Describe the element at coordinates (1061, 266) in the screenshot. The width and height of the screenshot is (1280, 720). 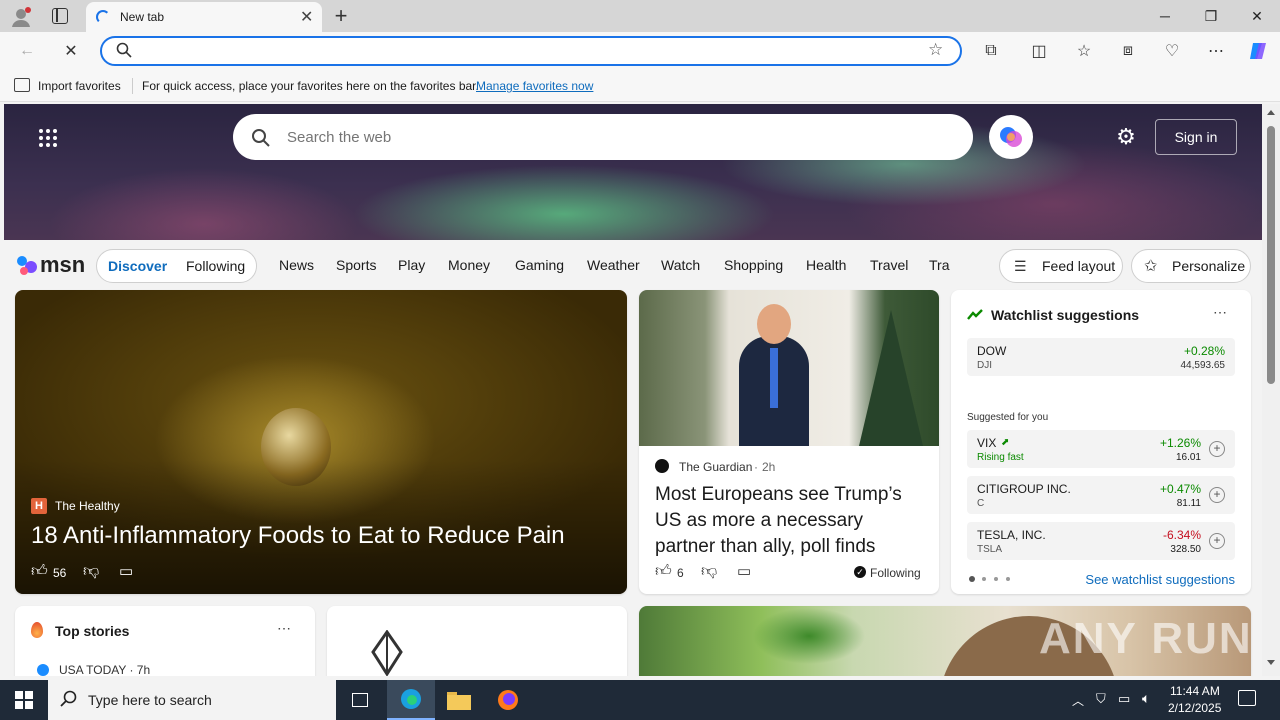
I see `feed-layout-button: ☰ Feed layout` at that location.